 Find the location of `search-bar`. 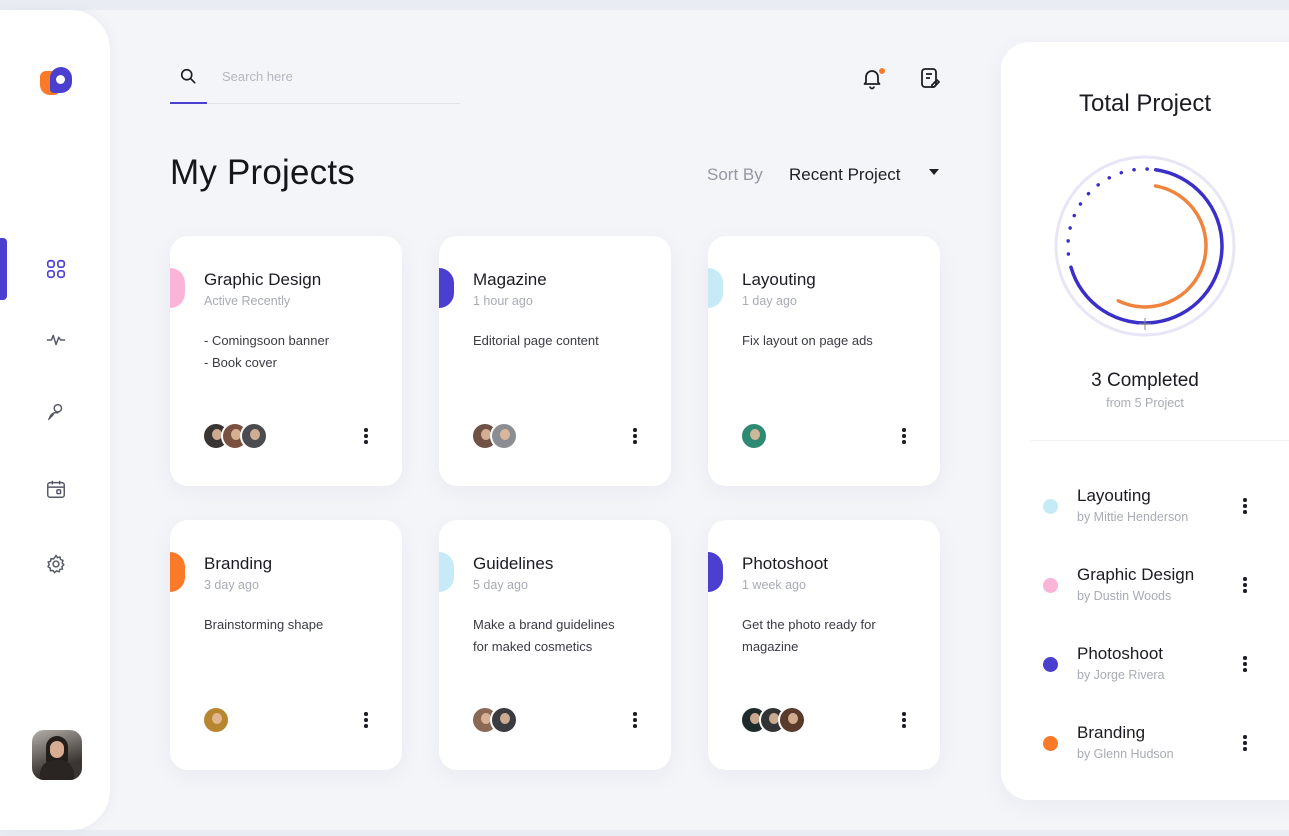

search-bar is located at coordinates (315, 83).